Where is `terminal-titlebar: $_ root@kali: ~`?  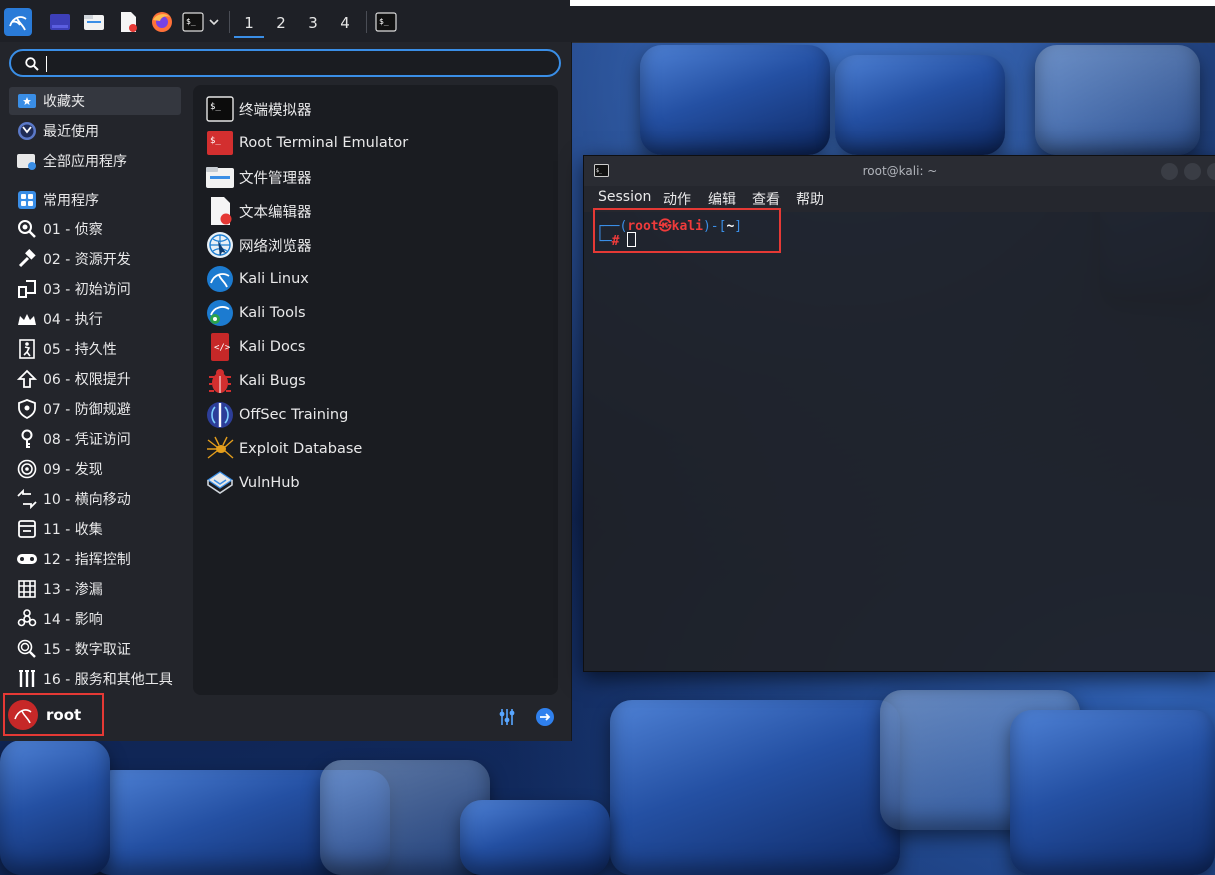 terminal-titlebar: $_ root@kali: ~ is located at coordinates (899, 171).